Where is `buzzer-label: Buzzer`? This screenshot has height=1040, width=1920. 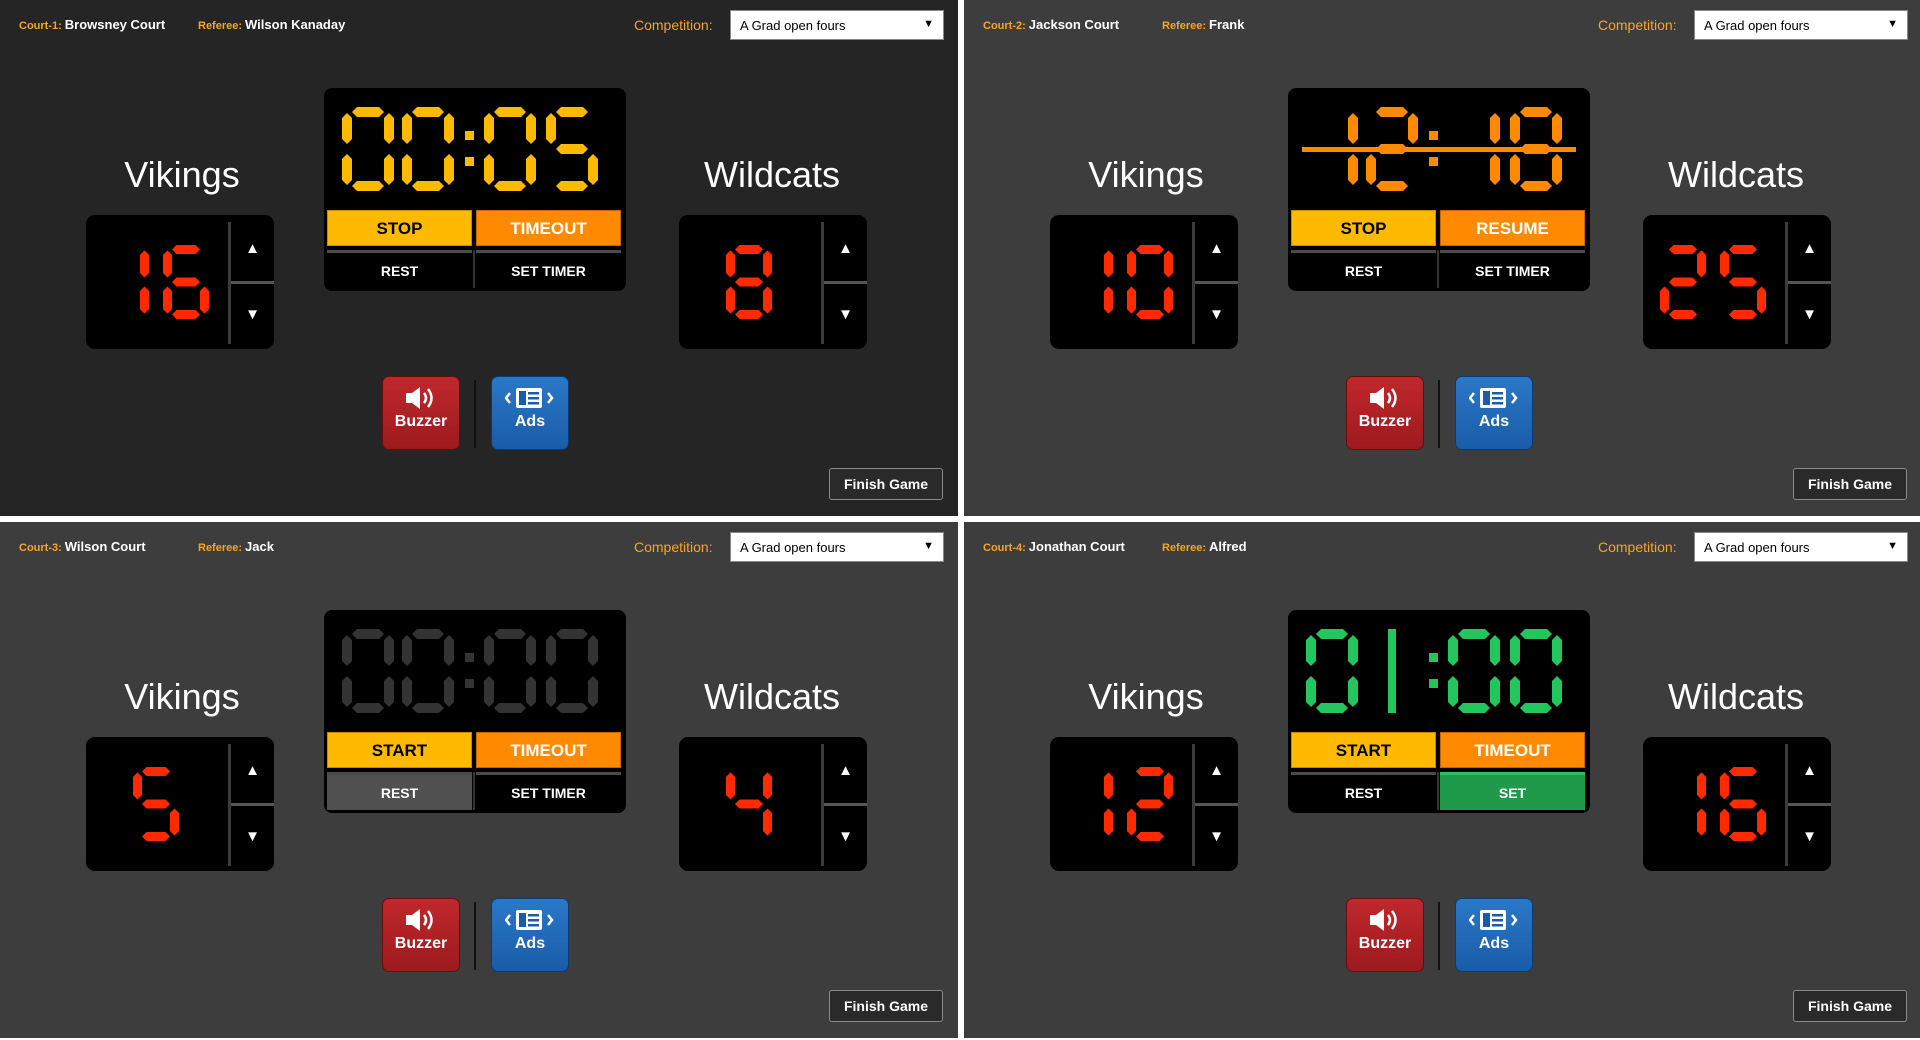 buzzer-label: Buzzer is located at coordinates (1385, 943).